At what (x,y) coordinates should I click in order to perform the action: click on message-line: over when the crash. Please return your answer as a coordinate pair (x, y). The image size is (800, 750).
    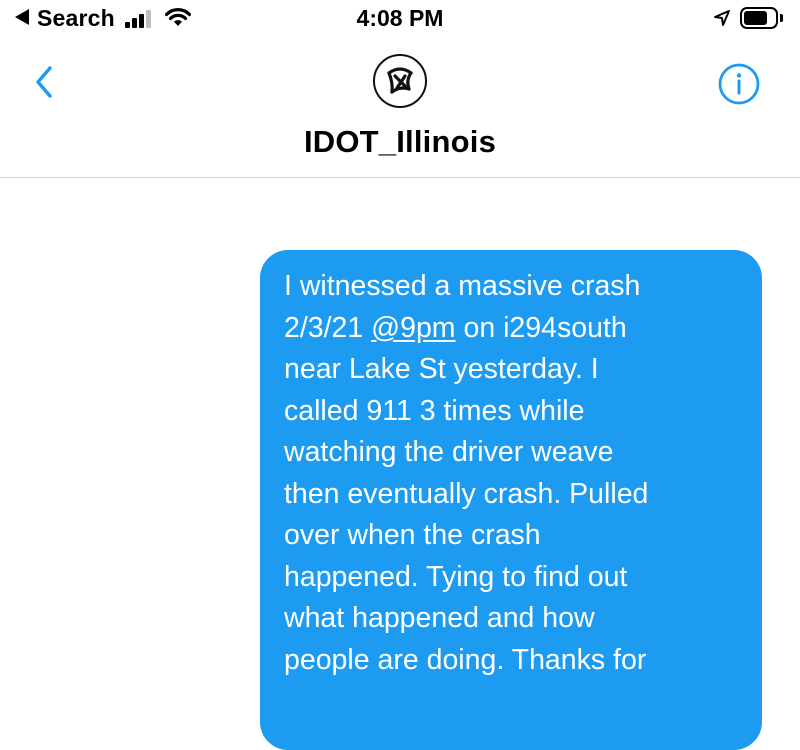
    Looking at the image, I should click on (412, 535).